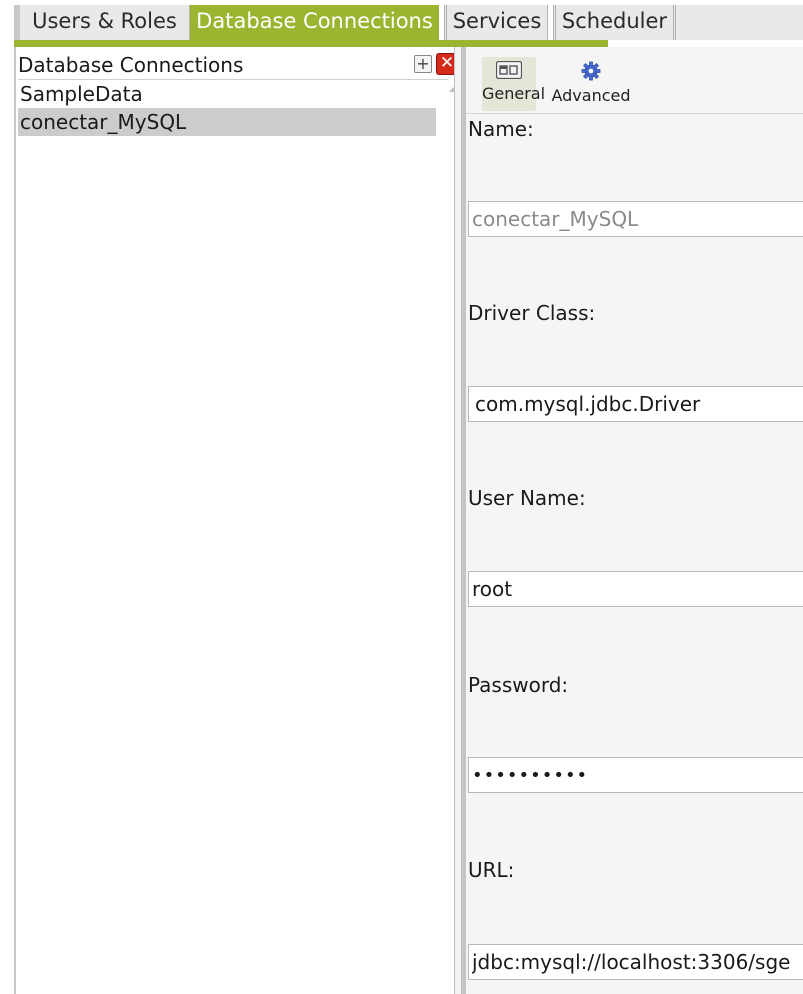 The height and width of the screenshot is (994, 803). I want to click on url-field, so click(635, 962).